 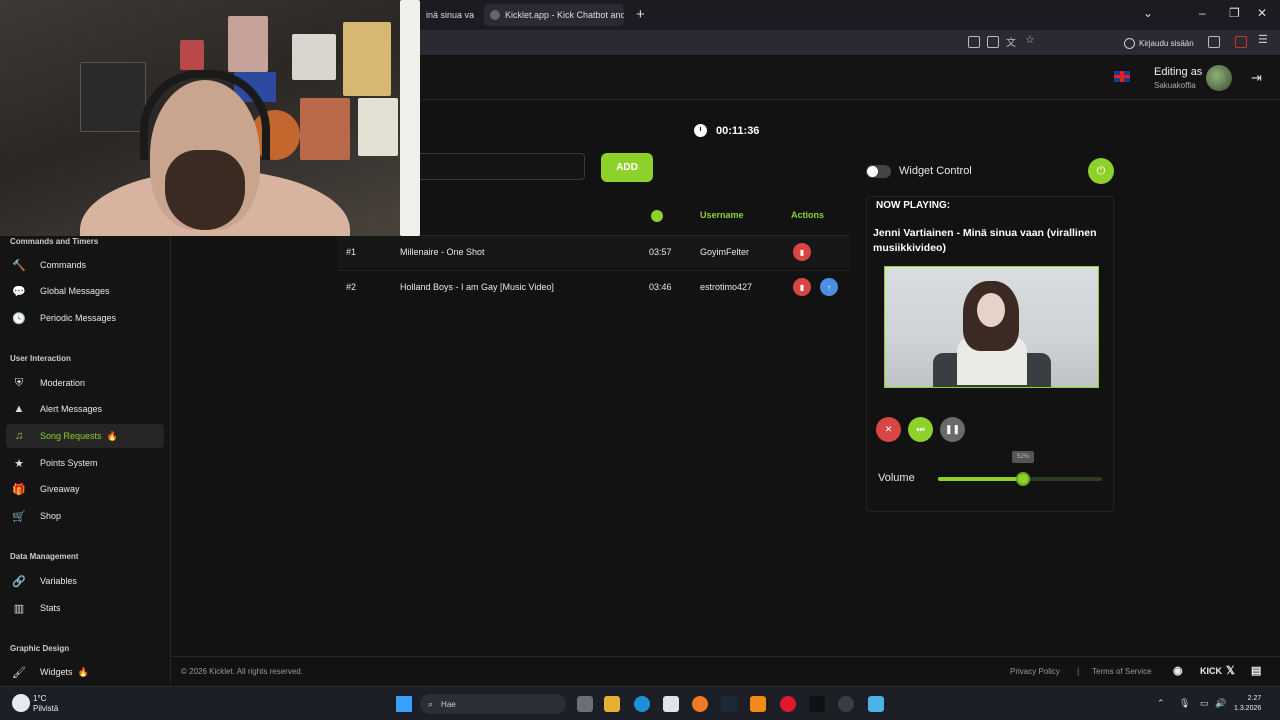 I want to click on add-song-button: ADD, so click(x=627, y=167).